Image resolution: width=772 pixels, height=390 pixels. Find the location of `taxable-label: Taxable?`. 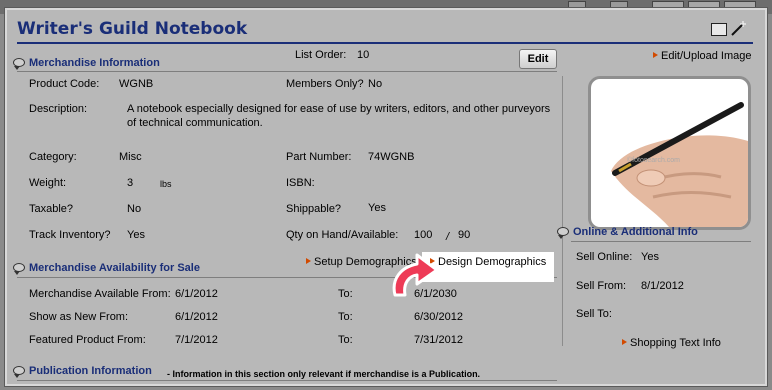

taxable-label: Taxable? is located at coordinates (51, 209).